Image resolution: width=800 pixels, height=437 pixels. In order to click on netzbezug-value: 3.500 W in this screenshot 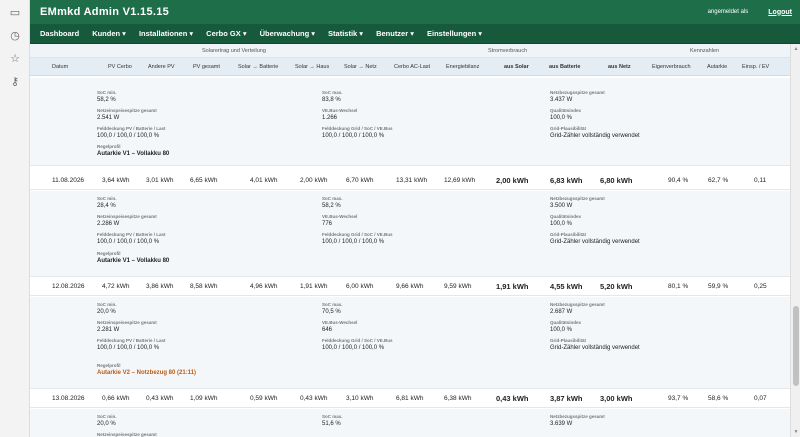, I will do `click(561, 206)`.